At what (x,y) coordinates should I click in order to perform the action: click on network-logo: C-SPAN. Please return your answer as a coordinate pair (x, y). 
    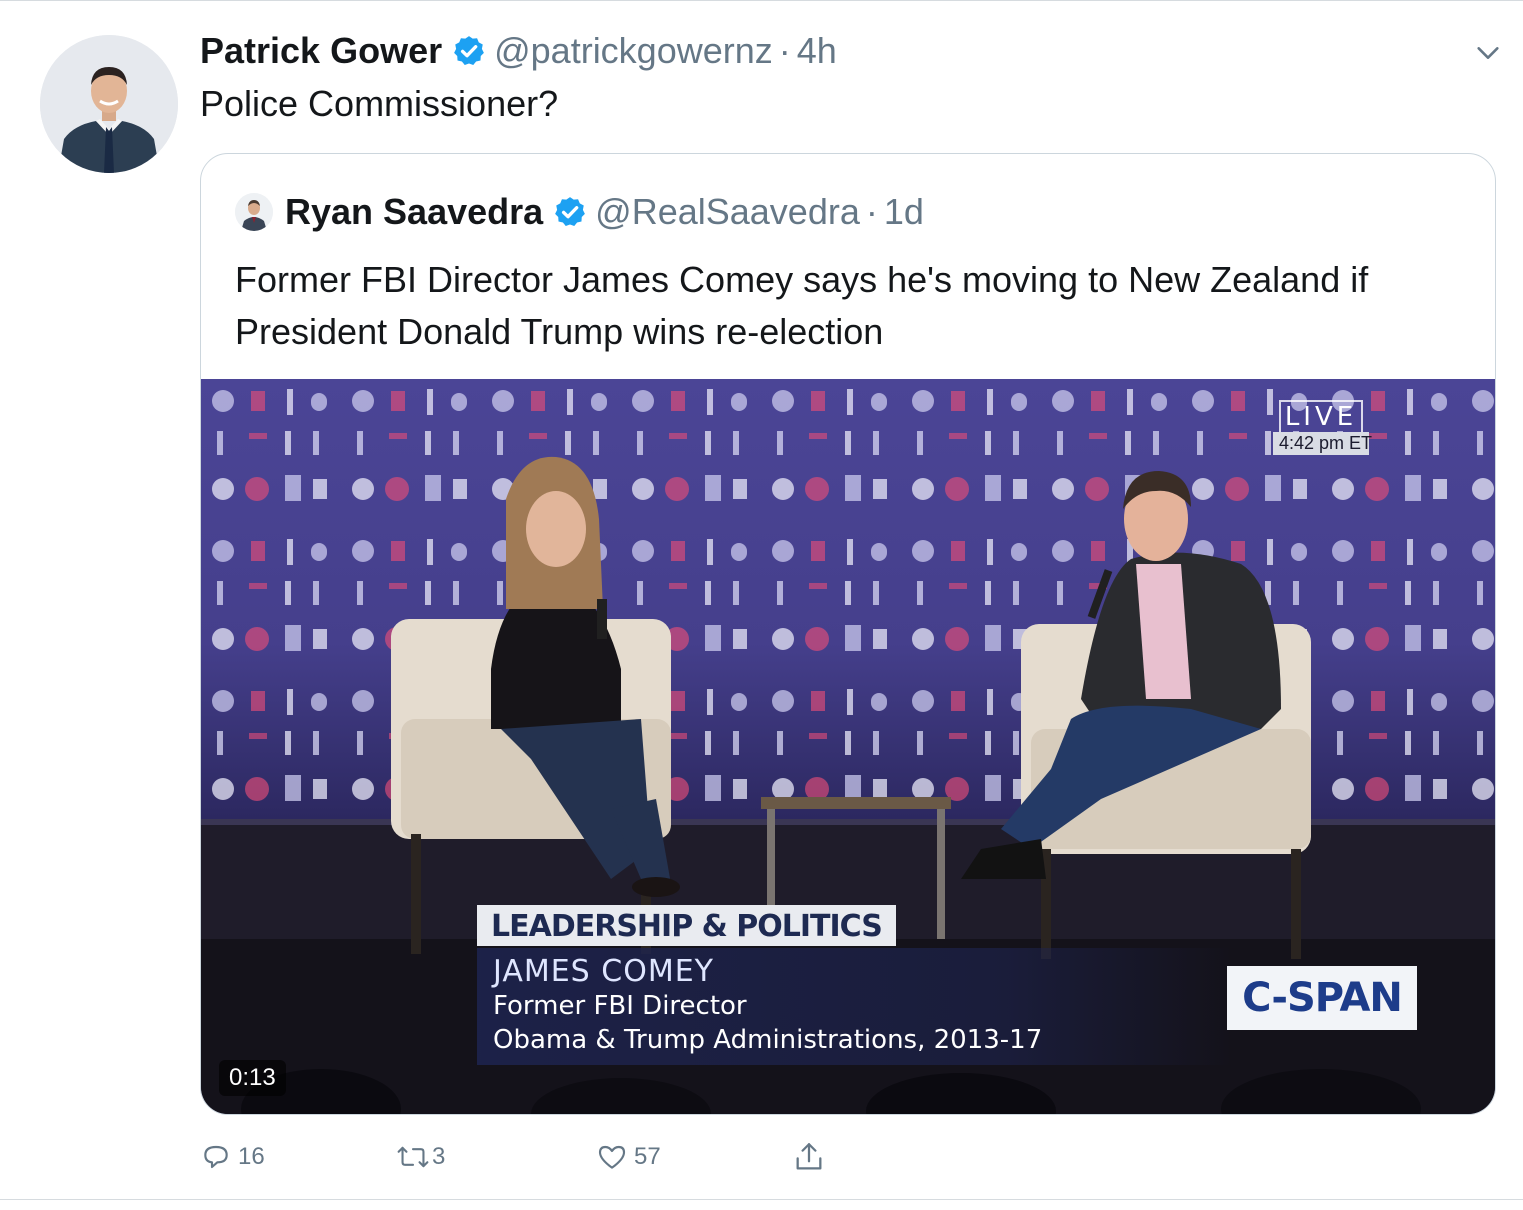
    Looking at the image, I should click on (1322, 998).